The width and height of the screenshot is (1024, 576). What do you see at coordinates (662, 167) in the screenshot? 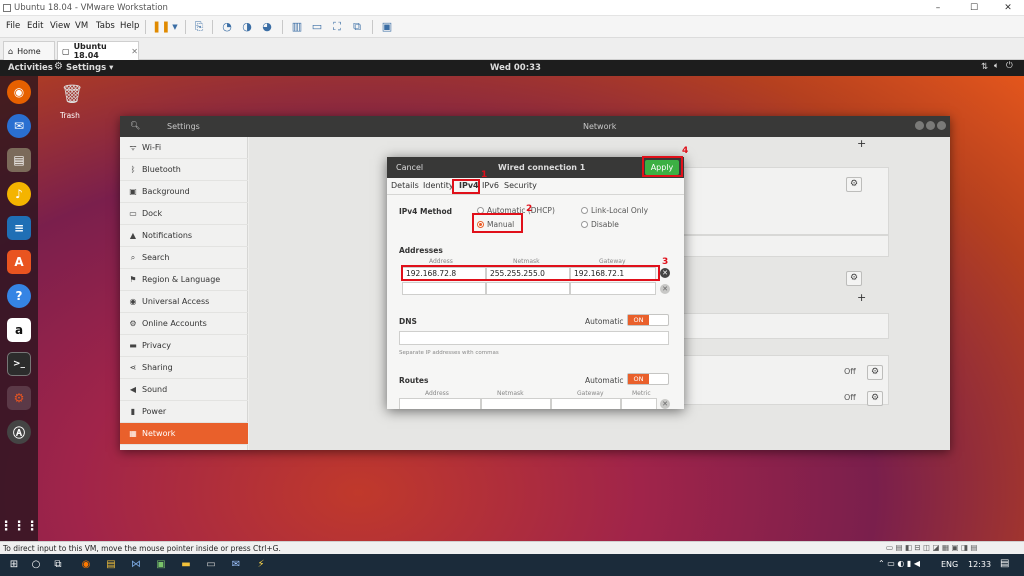
I see `apply-button: Apply` at bounding box center [662, 167].